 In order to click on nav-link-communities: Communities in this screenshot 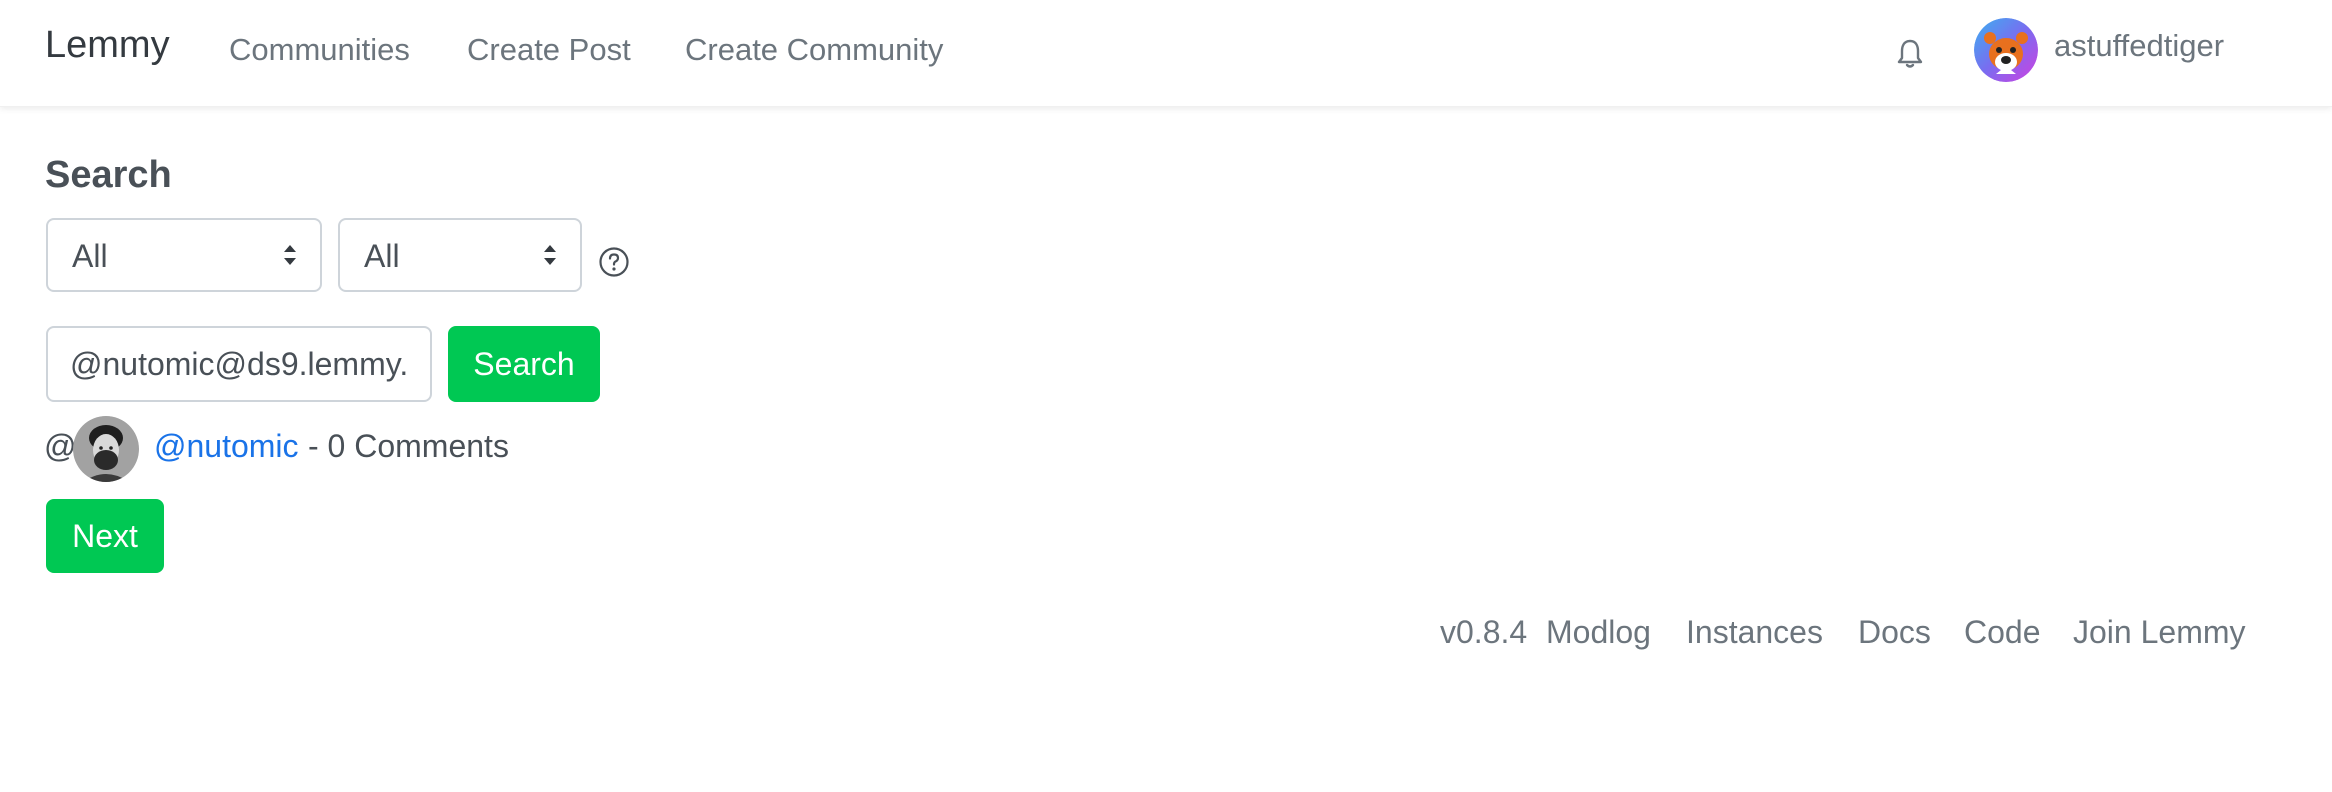, I will do `click(319, 50)`.